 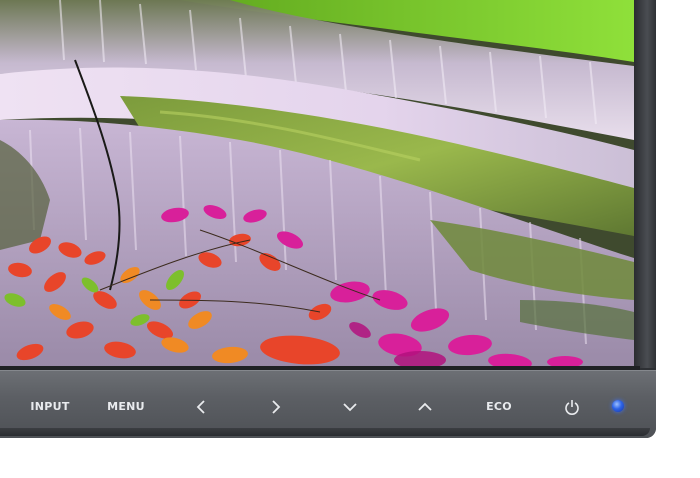 What do you see at coordinates (645, 184) in the screenshot?
I see `right-bezel` at bounding box center [645, 184].